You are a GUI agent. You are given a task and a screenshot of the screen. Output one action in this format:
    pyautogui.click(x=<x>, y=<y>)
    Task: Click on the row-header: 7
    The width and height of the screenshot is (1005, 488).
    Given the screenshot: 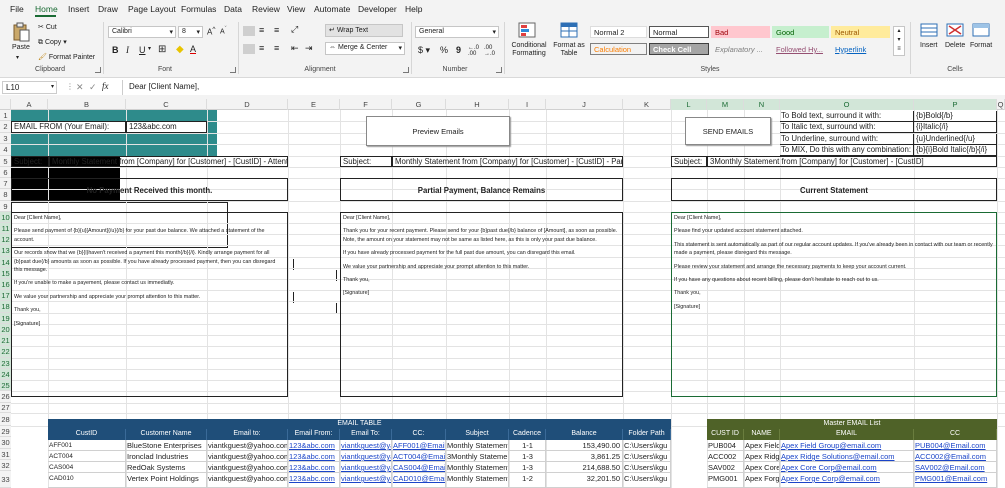 What is the action you would take?
    pyautogui.click(x=5, y=183)
    